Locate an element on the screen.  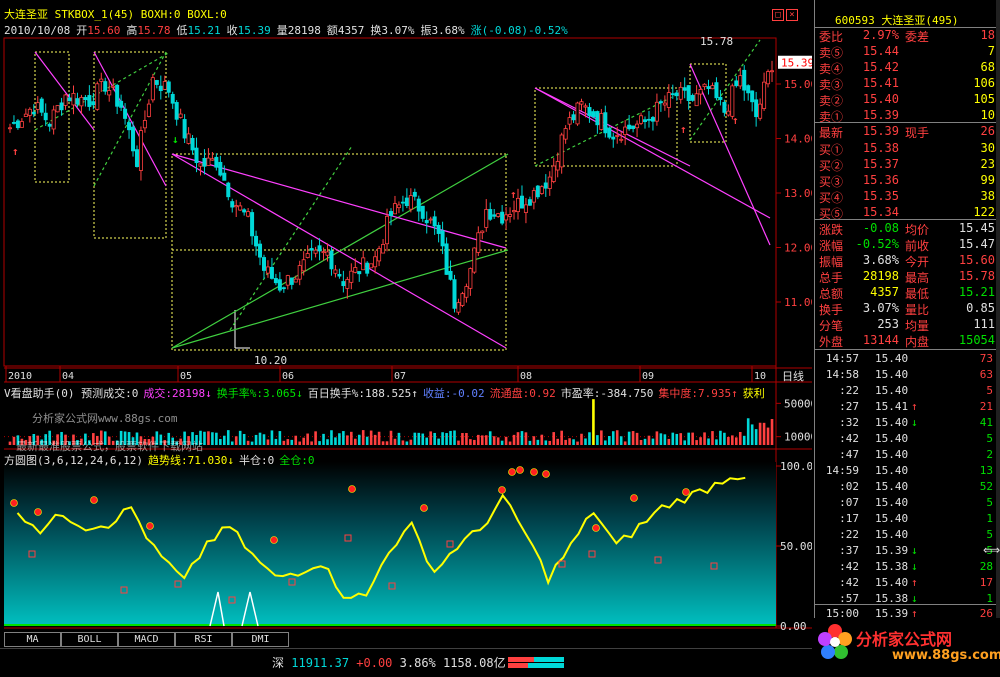
quote-label: 买④ is located at coordinates (831, 198).